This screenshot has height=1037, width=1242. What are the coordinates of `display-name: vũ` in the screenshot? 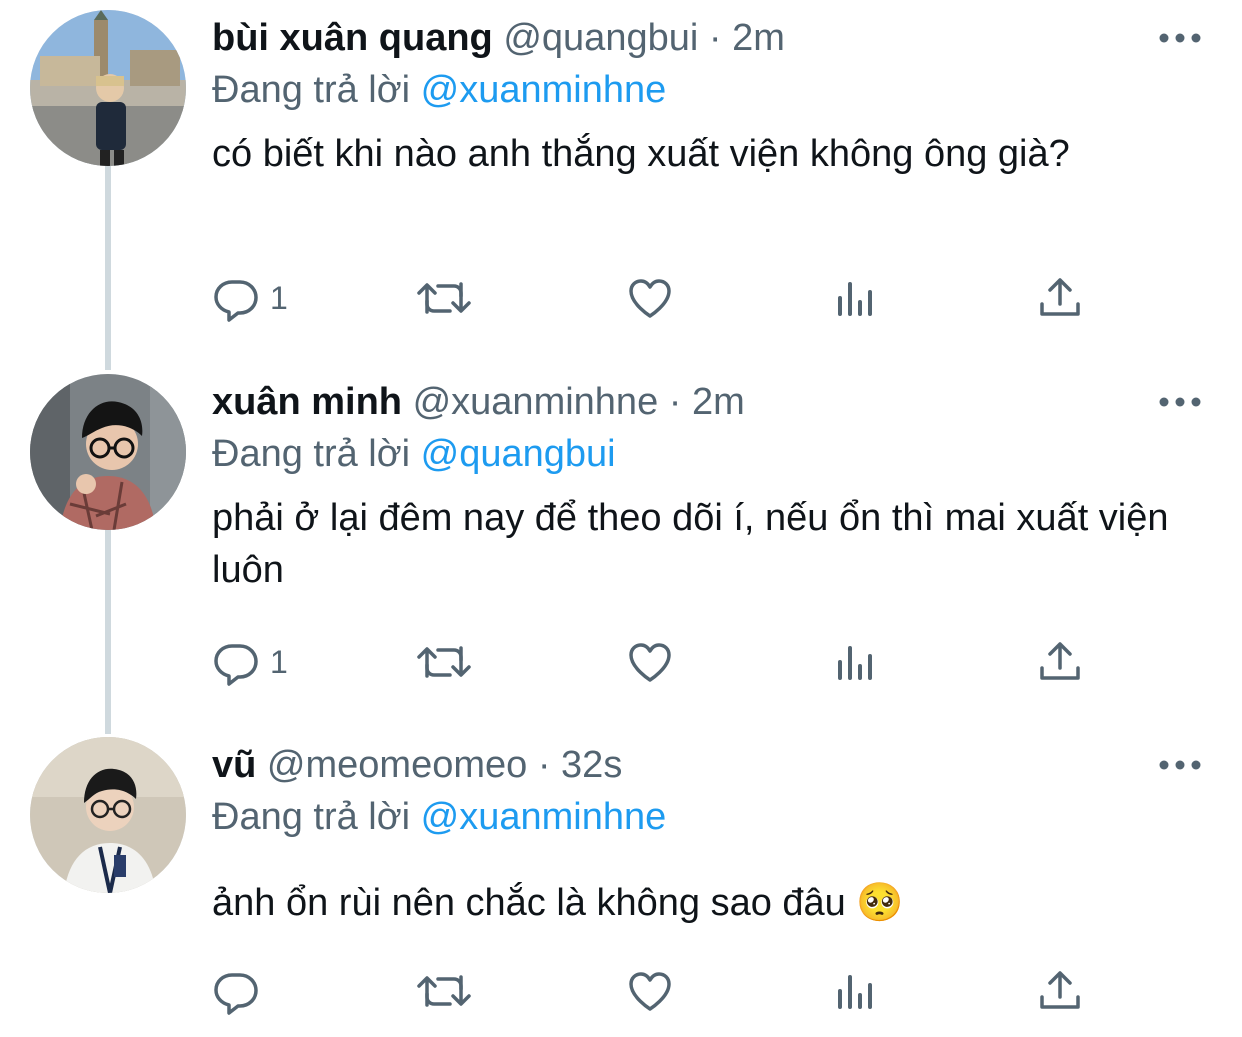 It's located at (234, 765).